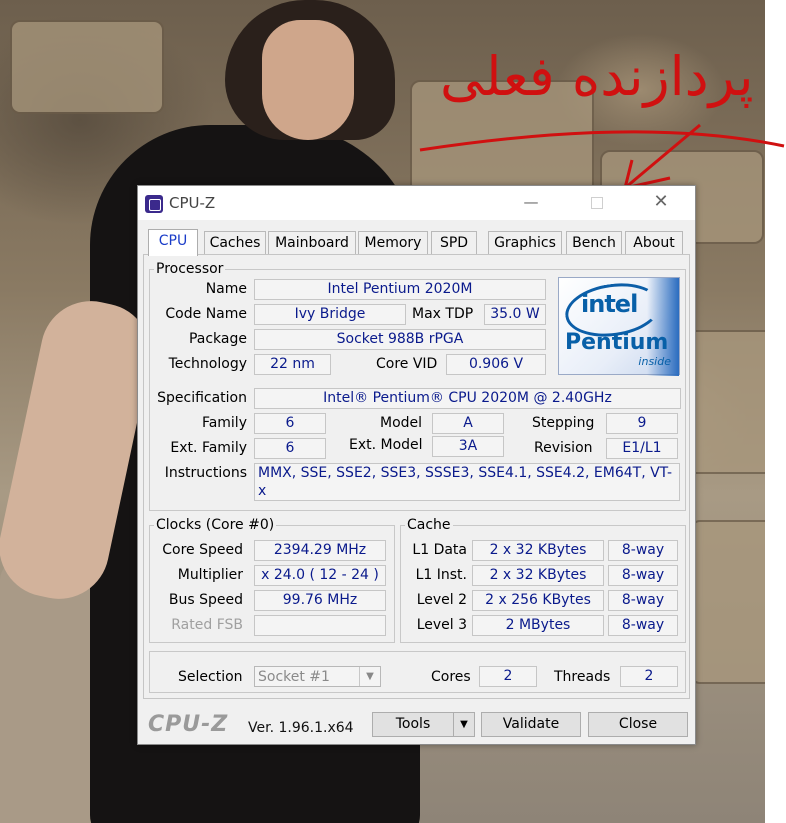  What do you see at coordinates (202, 398) in the screenshot?
I see `specification-label: Specification` at bounding box center [202, 398].